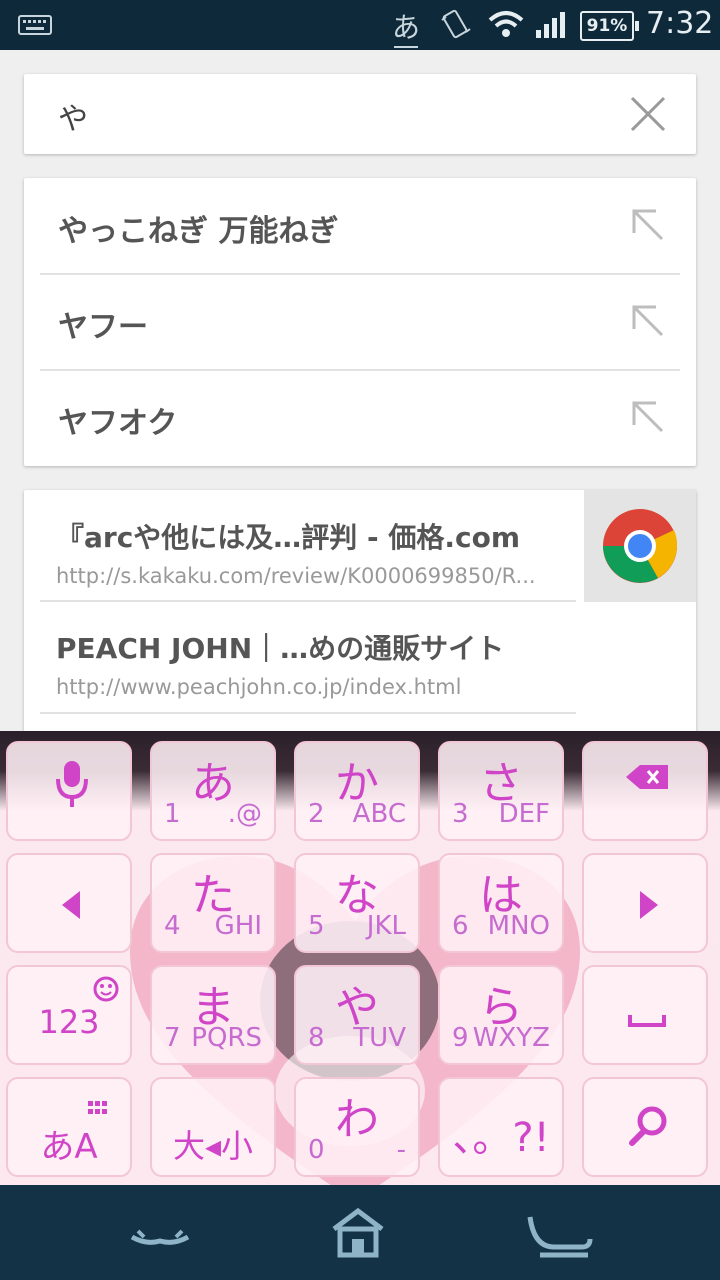 Image resolution: width=720 pixels, height=1280 pixels. What do you see at coordinates (460, 926) in the screenshot?
I see `key-number: 6` at bounding box center [460, 926].